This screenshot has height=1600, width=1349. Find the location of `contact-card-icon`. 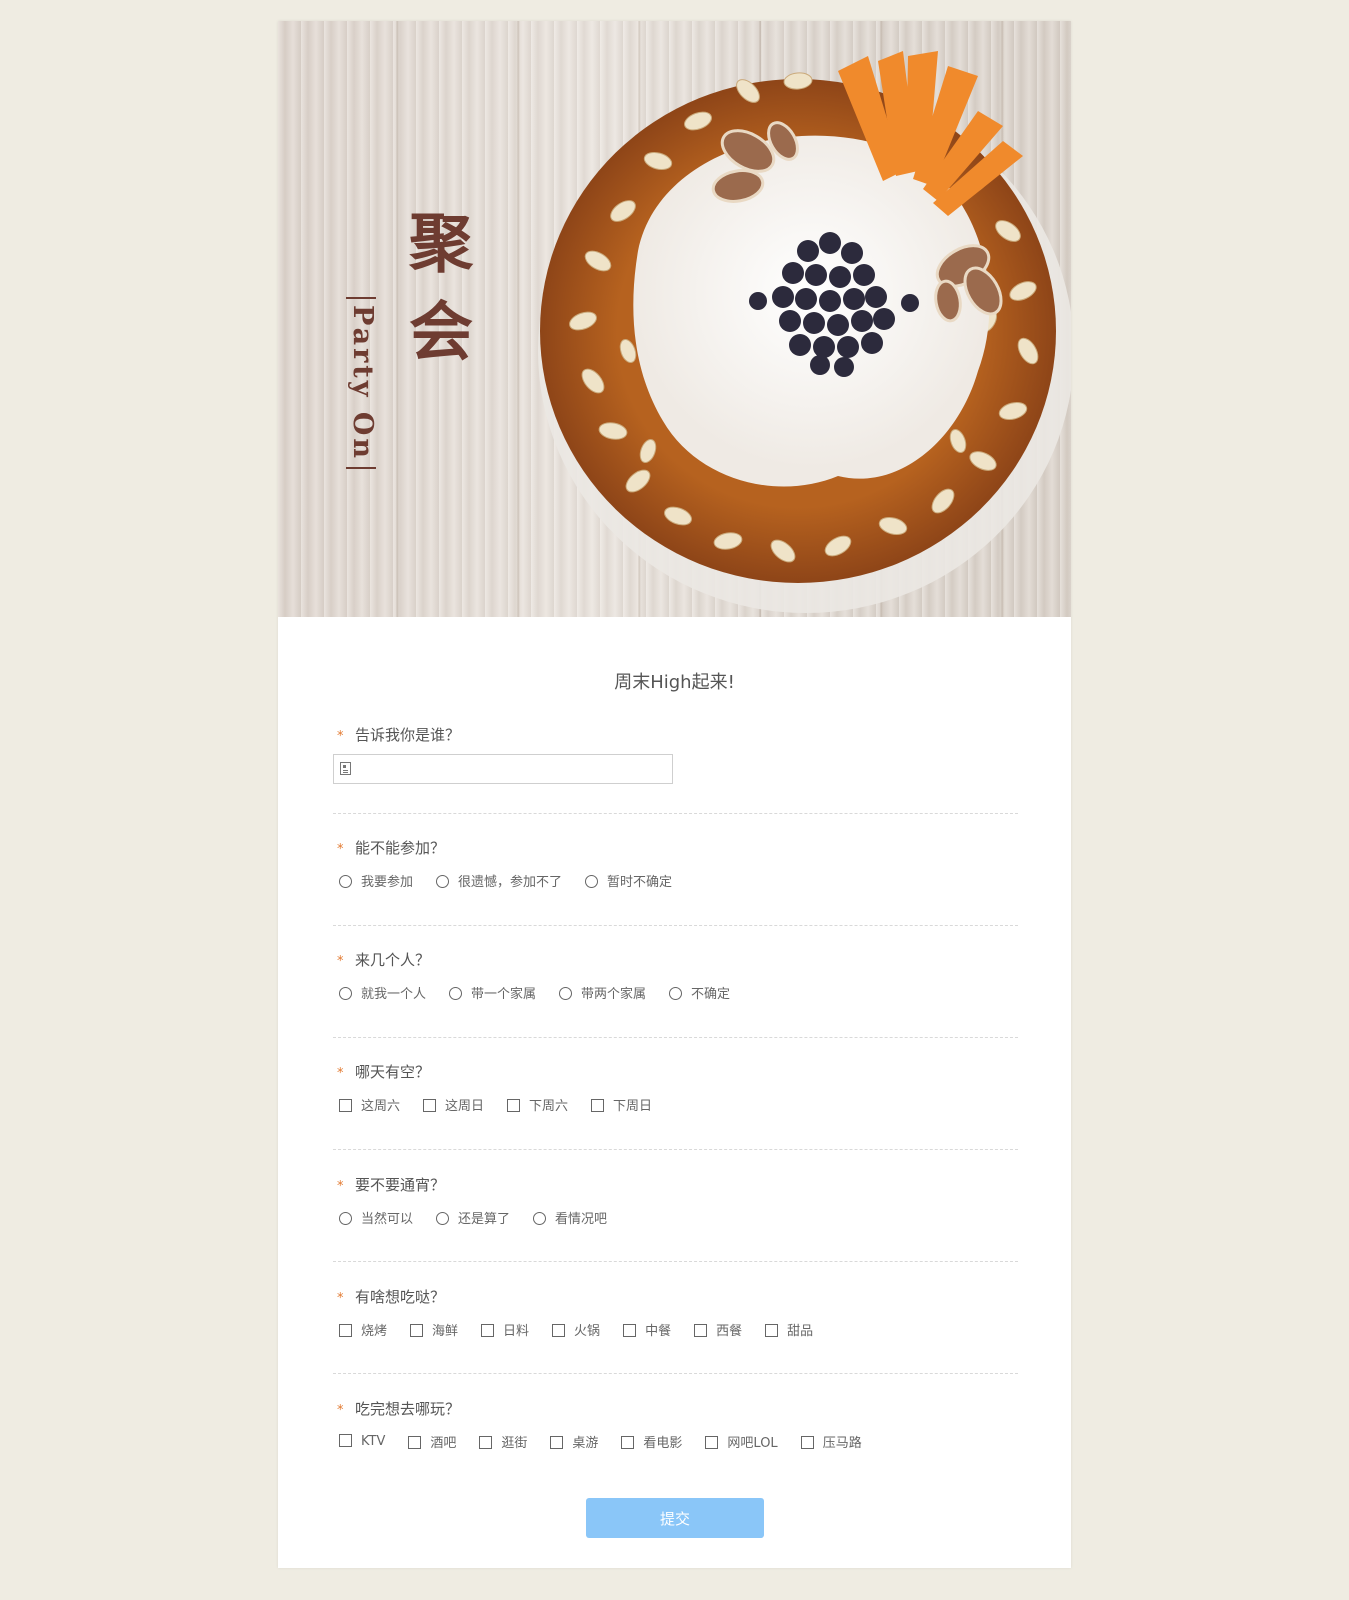

contact-card-icon is located at coordinates (345, 768).